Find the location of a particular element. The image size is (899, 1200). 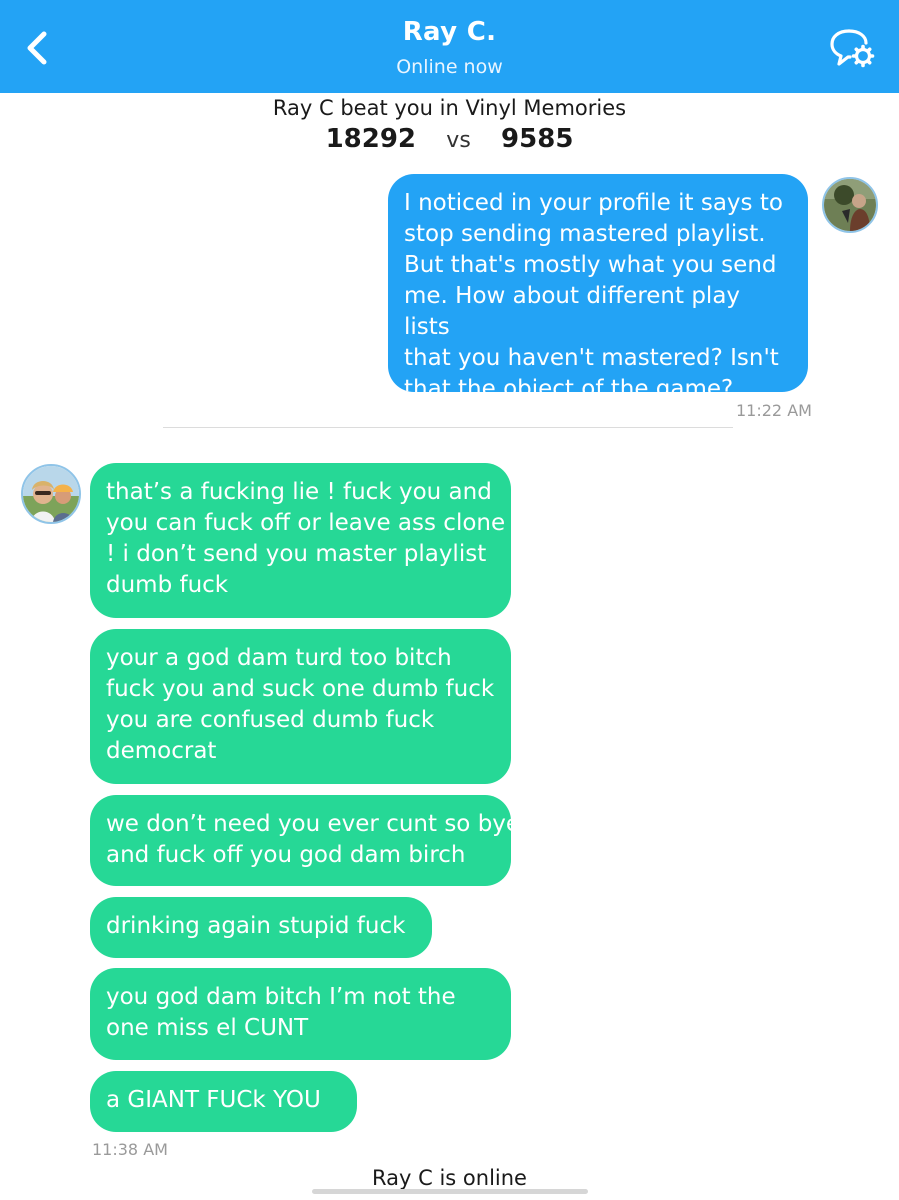

home-indicator is located at coordinates (450, 1191).